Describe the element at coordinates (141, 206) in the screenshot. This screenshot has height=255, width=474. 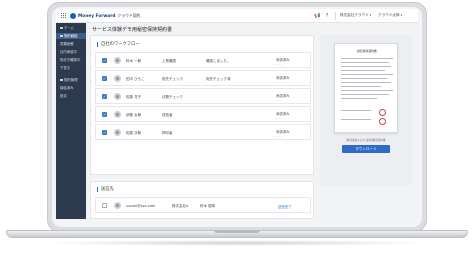
I see `recipient-email: suzuki@xxx.com` at that location.